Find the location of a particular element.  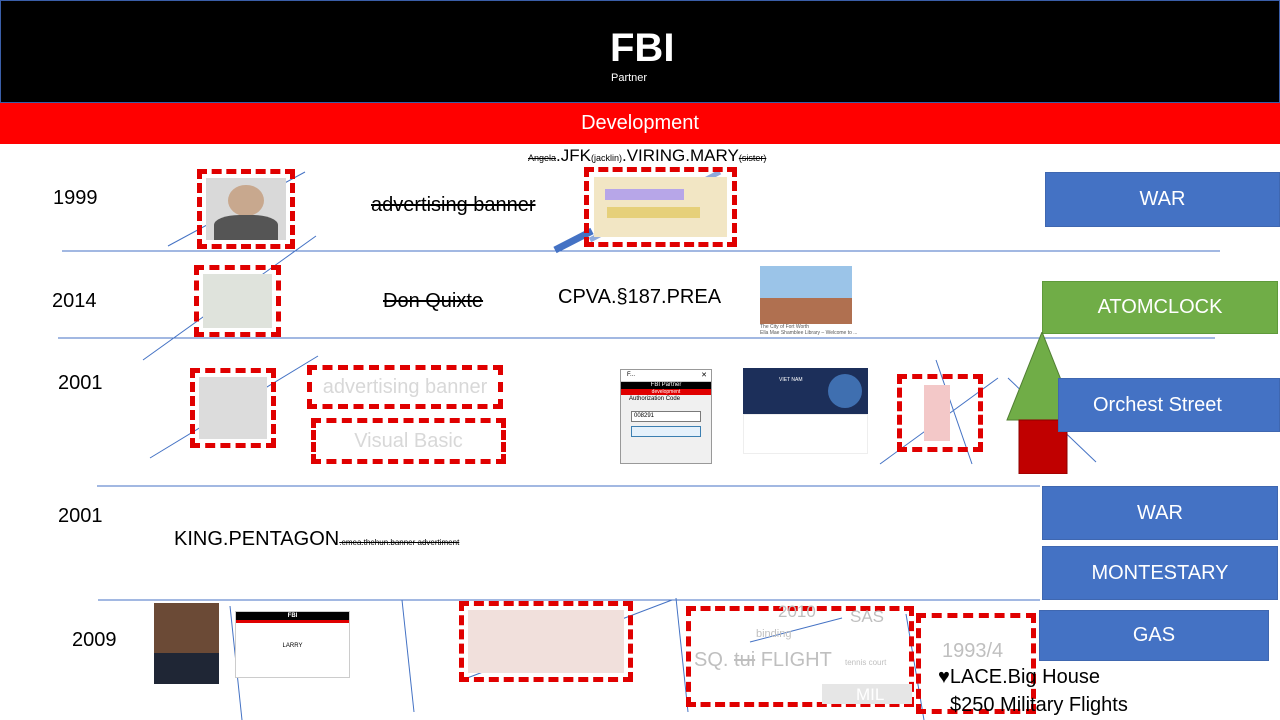

site-body is located at coordinates (805, 434).